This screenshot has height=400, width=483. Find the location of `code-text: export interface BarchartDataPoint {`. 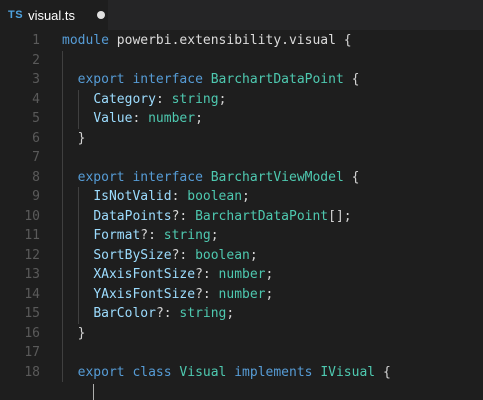

code-text: export interface BarchartDataPoint { is located at coordinates (211, 80).